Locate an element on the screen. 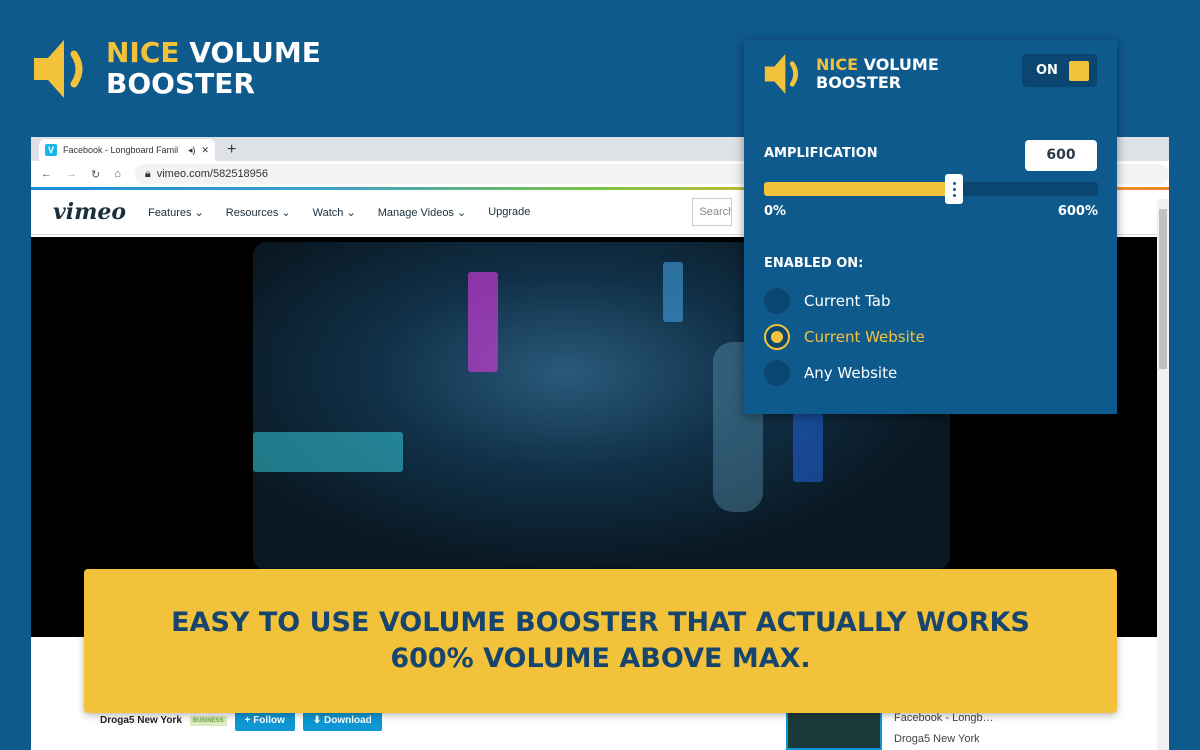 This screenshot has width=1200, height=750. download-button: ⬇ Download is located at coordinates (342, 720).